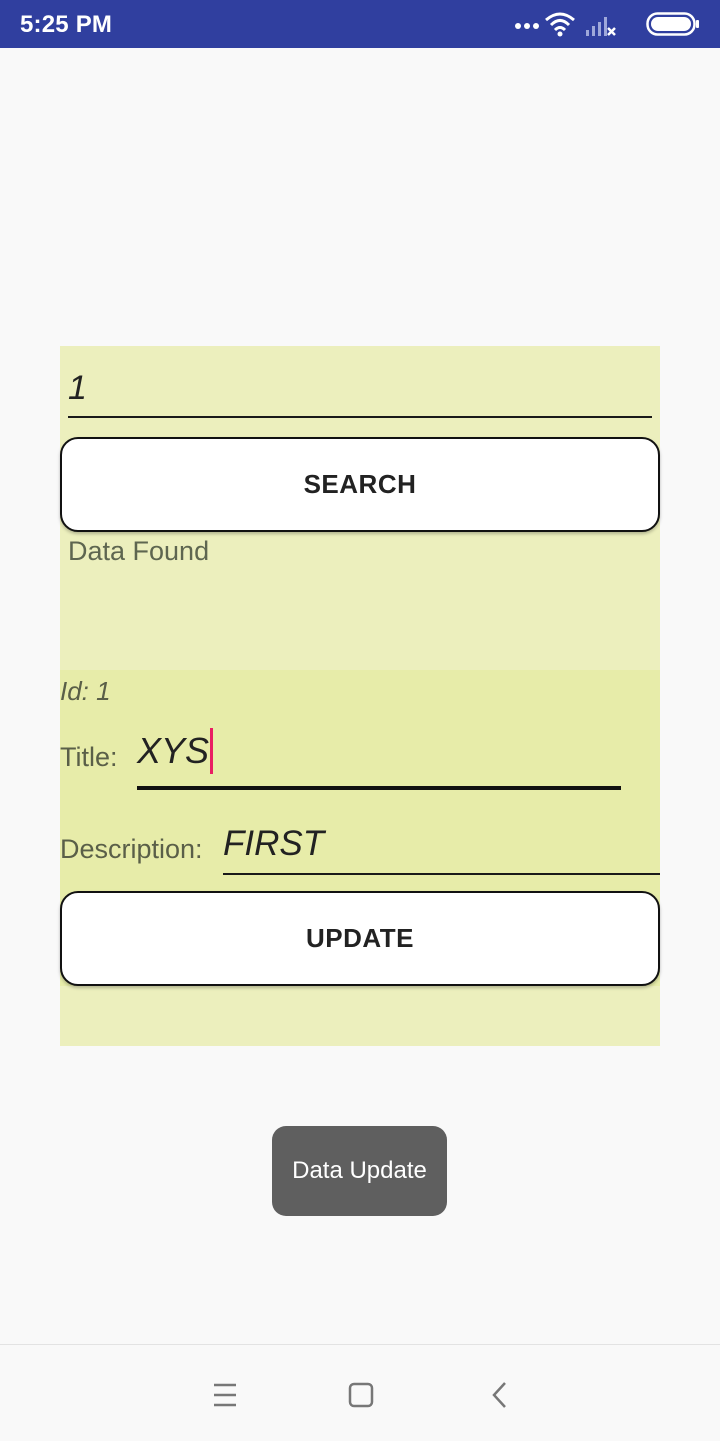  Describe the element at coordinates (379, 758) in the screenshot. I see `title-input: XYS` at that location.